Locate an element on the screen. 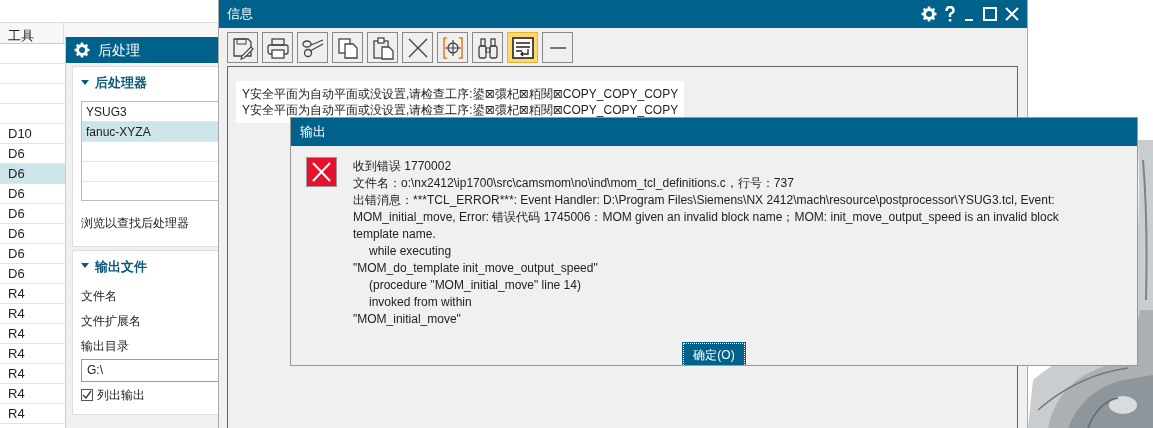 The width and height of the screenshot is (1153, 428). section-header: 输出文件 is located at coordinates (121, 266).